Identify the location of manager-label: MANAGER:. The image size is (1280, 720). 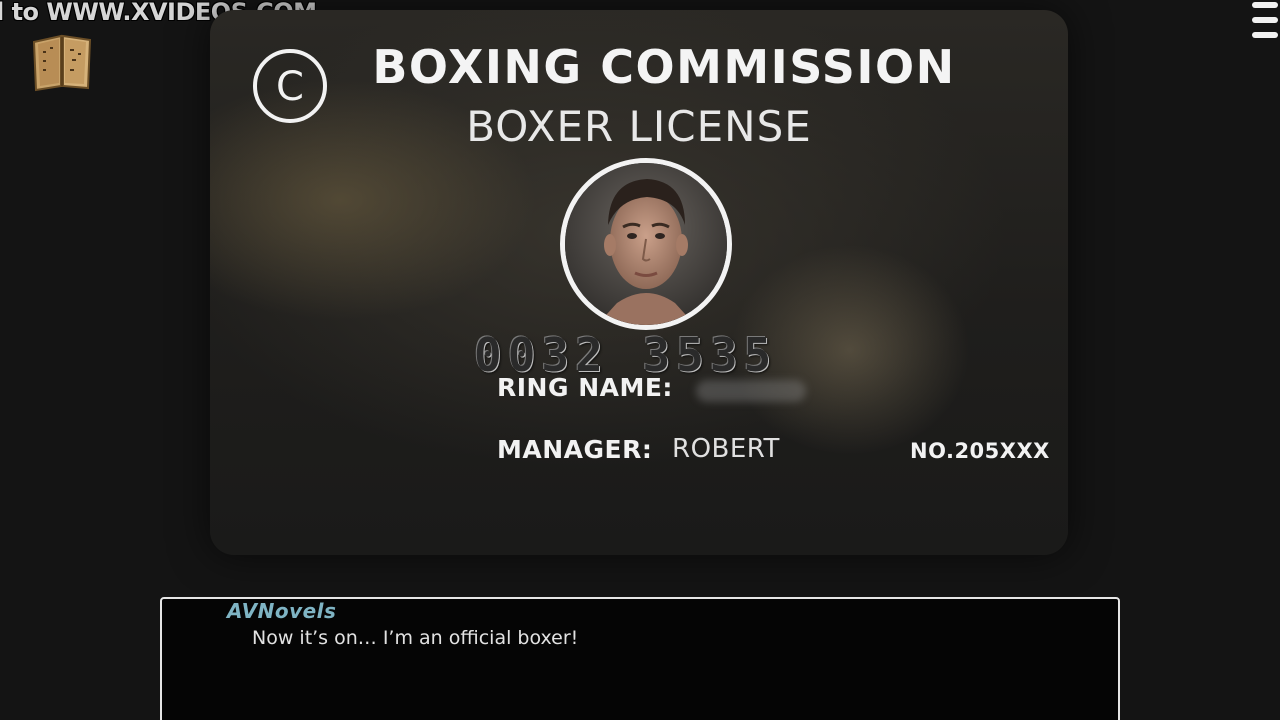
(575, 449).